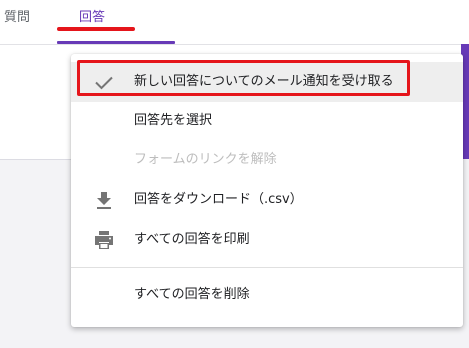 Image resolution: width=469 pixels, height=348 pixels. Describe the element at coordinates (218, 199) in the screenshot. I see `menu-item-label: 回答をダウンロード（.csv）` at that location.